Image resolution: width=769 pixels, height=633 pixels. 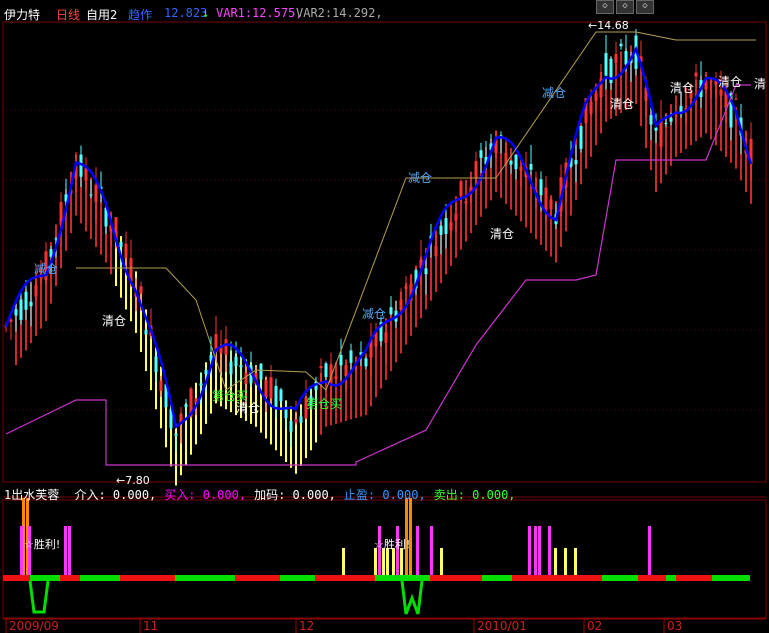 I want to click on trend-arrow: ↓, so click(x=206, y=13).